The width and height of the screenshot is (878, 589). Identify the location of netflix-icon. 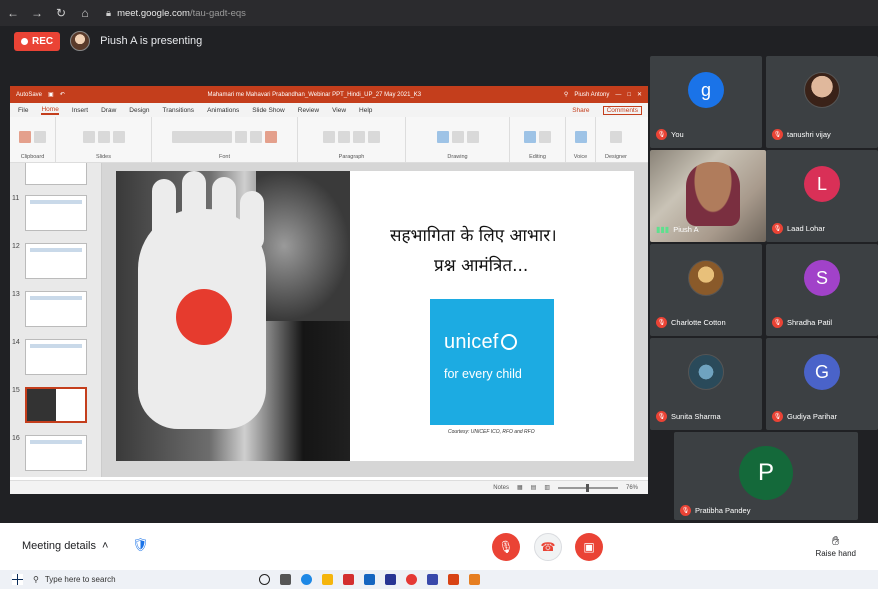
(348, 579).